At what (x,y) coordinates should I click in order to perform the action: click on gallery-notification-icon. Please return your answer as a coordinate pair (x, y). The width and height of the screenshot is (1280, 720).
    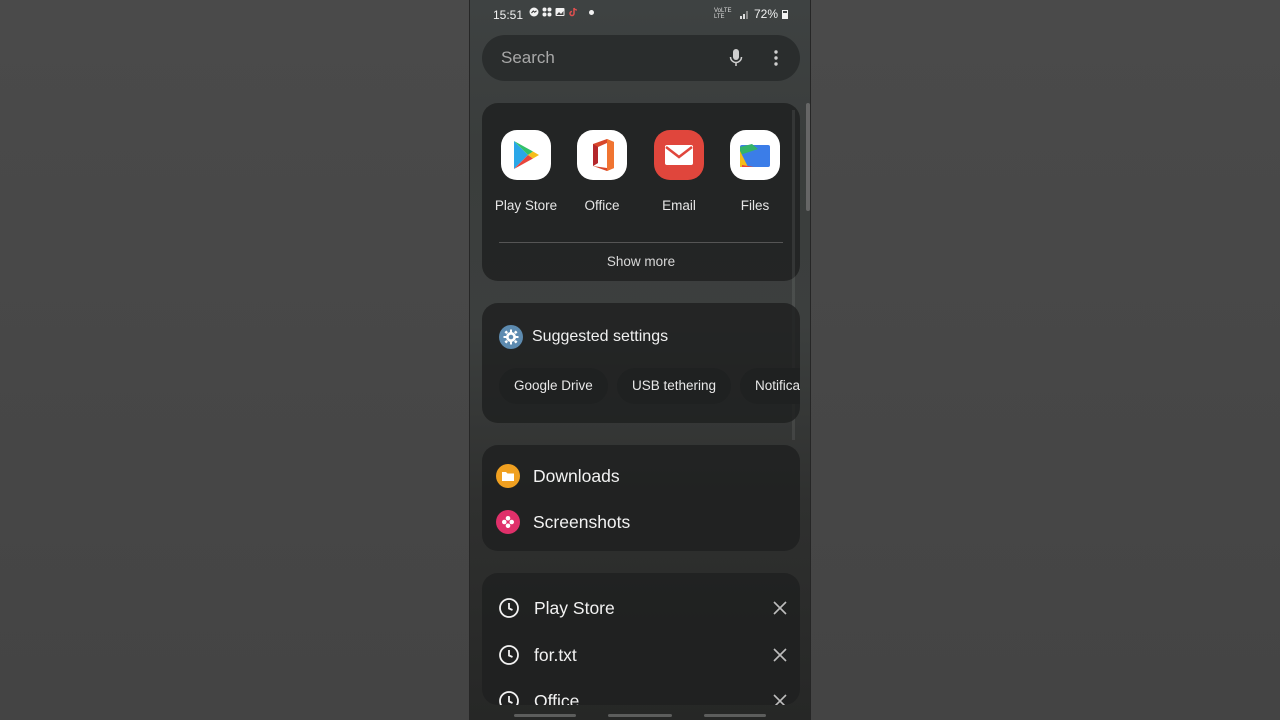
    Looking at the image, I should click on (560, 12).